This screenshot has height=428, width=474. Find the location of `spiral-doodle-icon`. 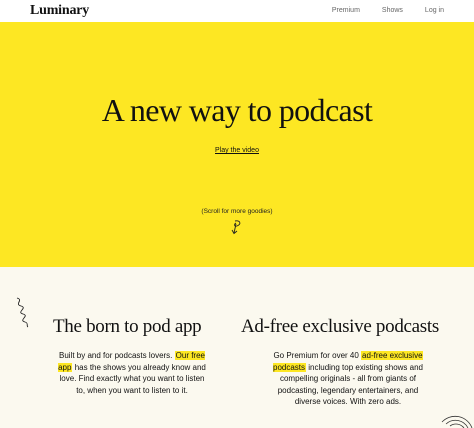

spiral-doodle-icon is located at coordinates (457, 421).